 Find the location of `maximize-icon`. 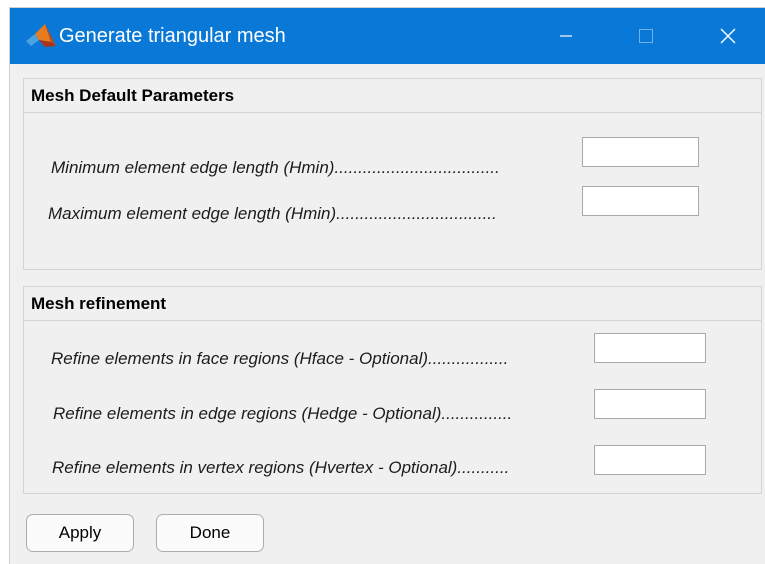

maximize-icon is located at coordinates (646, 36).